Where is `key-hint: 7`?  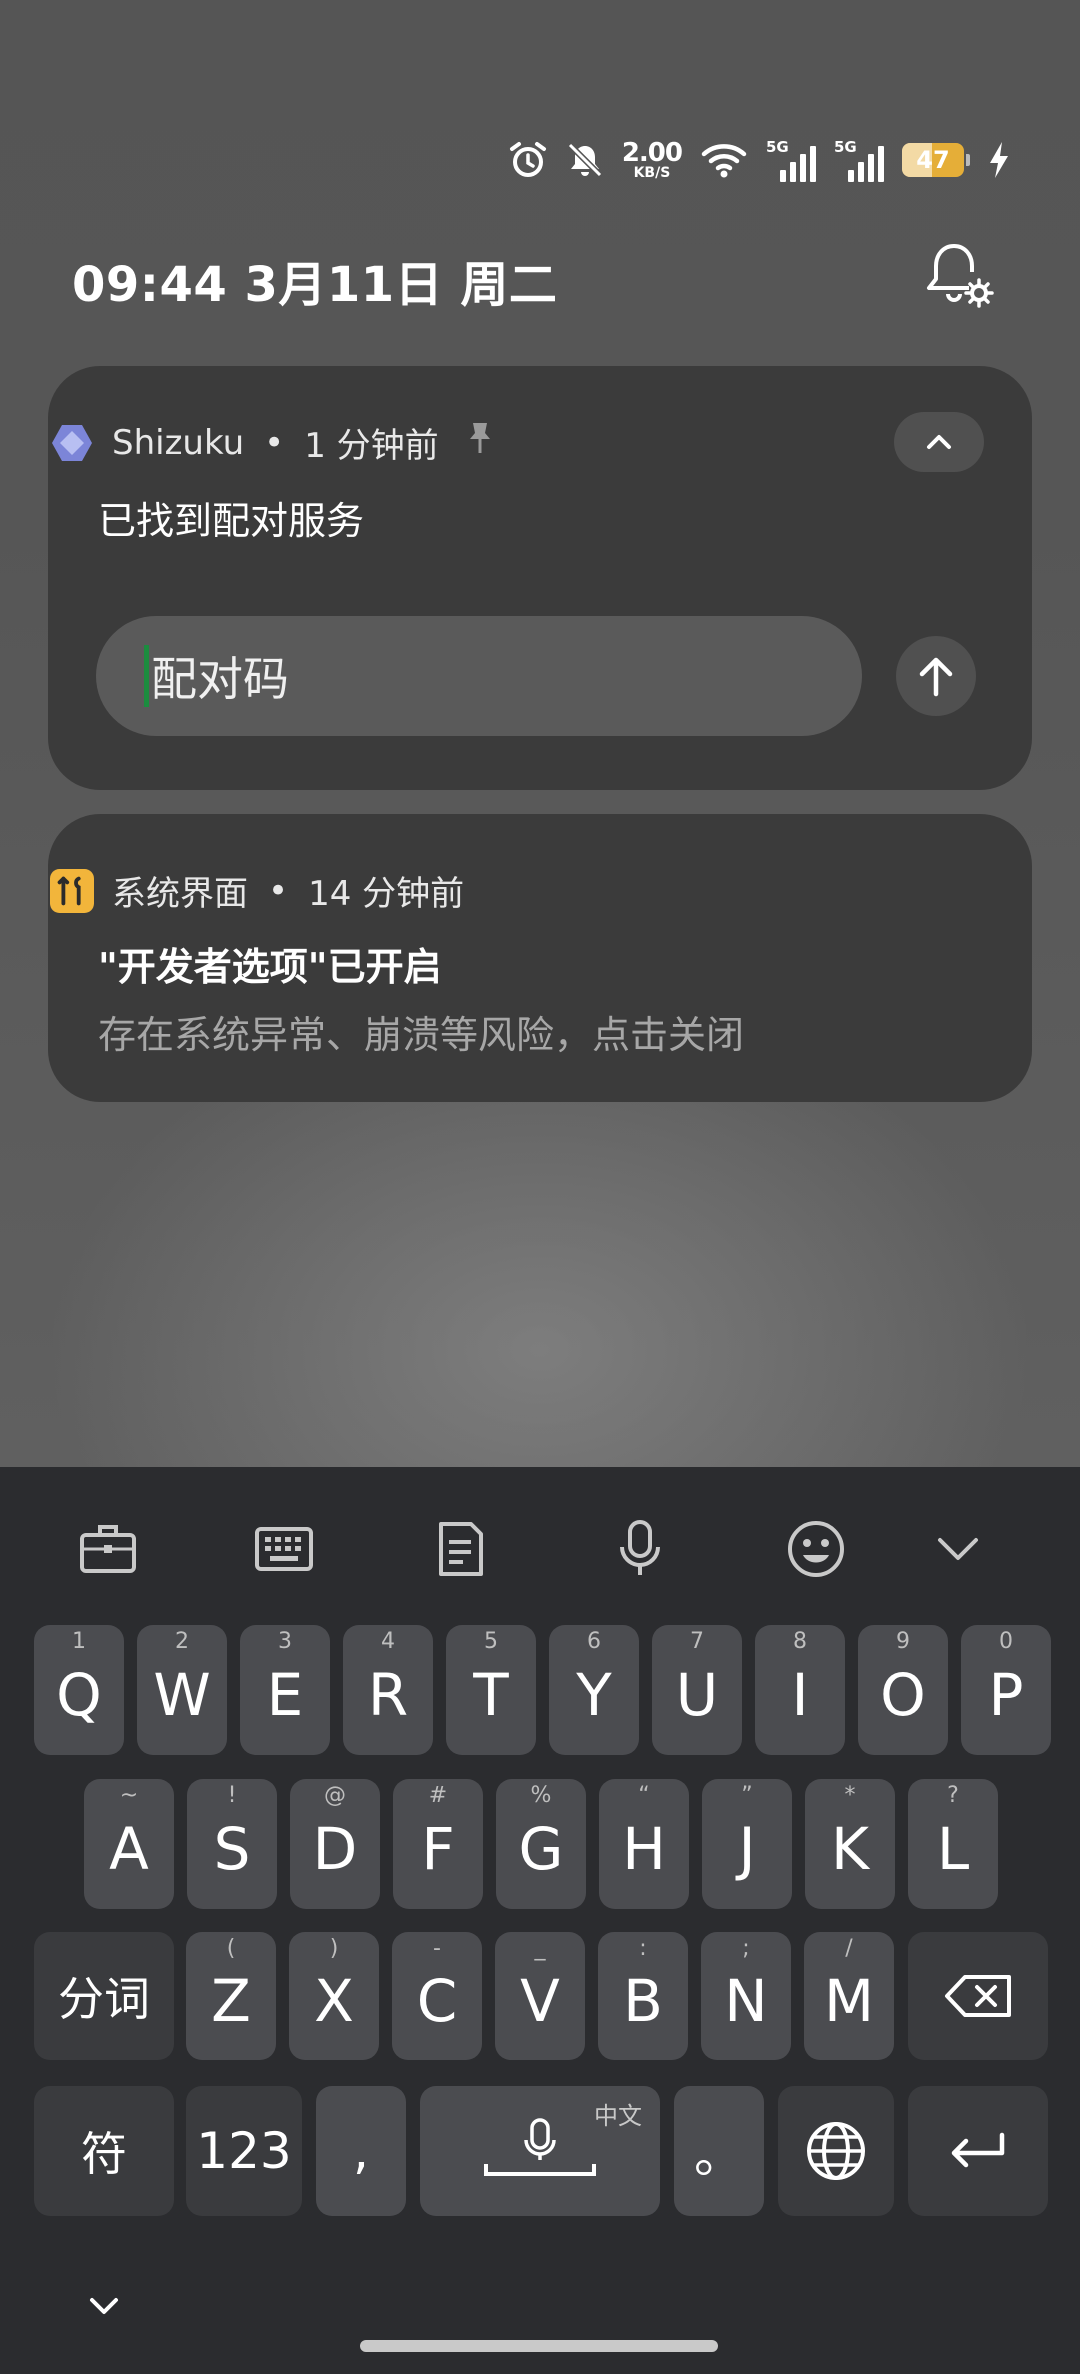
key-hint: 7 is located at coordinates (697, 1641).